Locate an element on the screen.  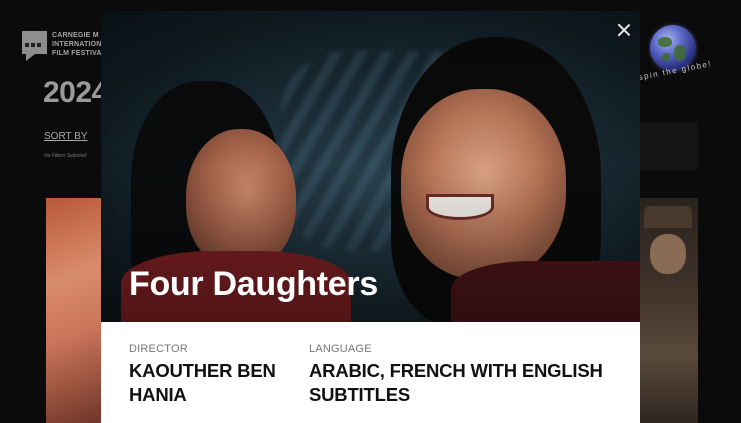
filter-status: No Filters Selected is located at coordinates (65, 156).